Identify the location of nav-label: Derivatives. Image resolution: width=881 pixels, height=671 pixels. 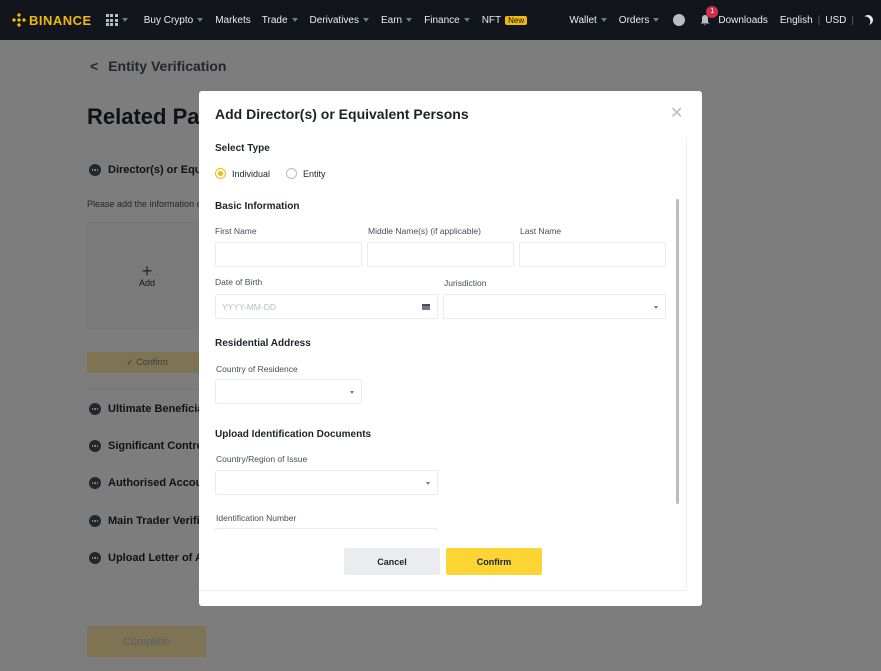
(334, 20).